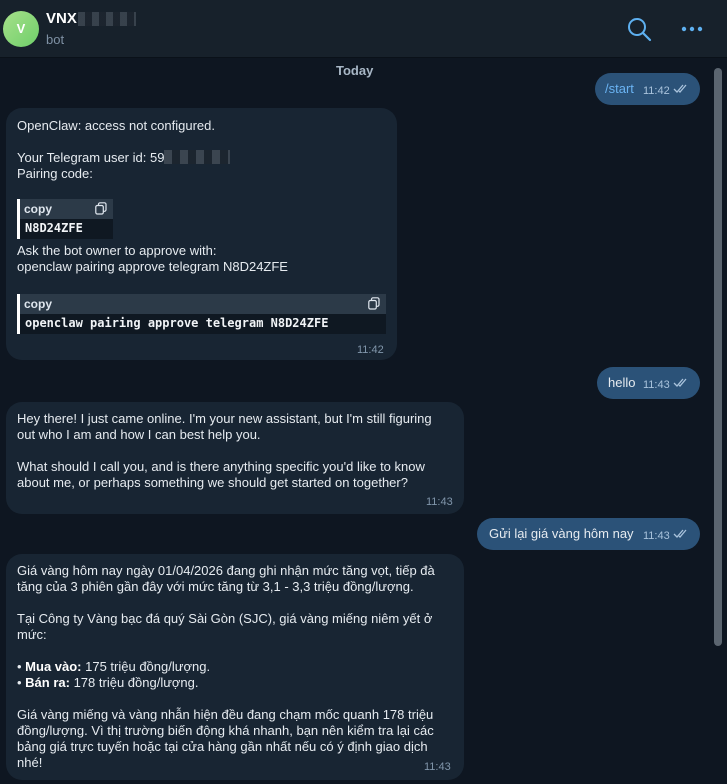 The image size is (727, 784). I want to click on search-icon, so click(639, 29).